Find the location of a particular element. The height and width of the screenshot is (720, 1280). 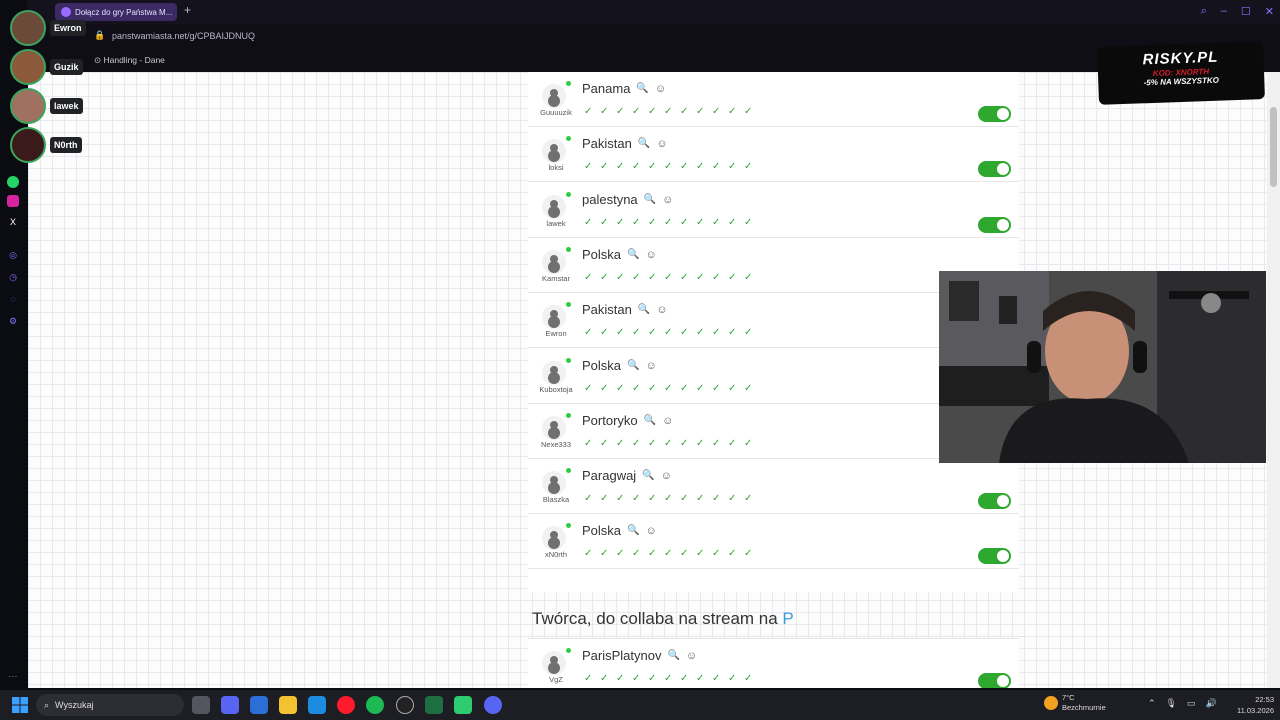

maximize-icon: ☐ is located at coordinates (1246, 11).